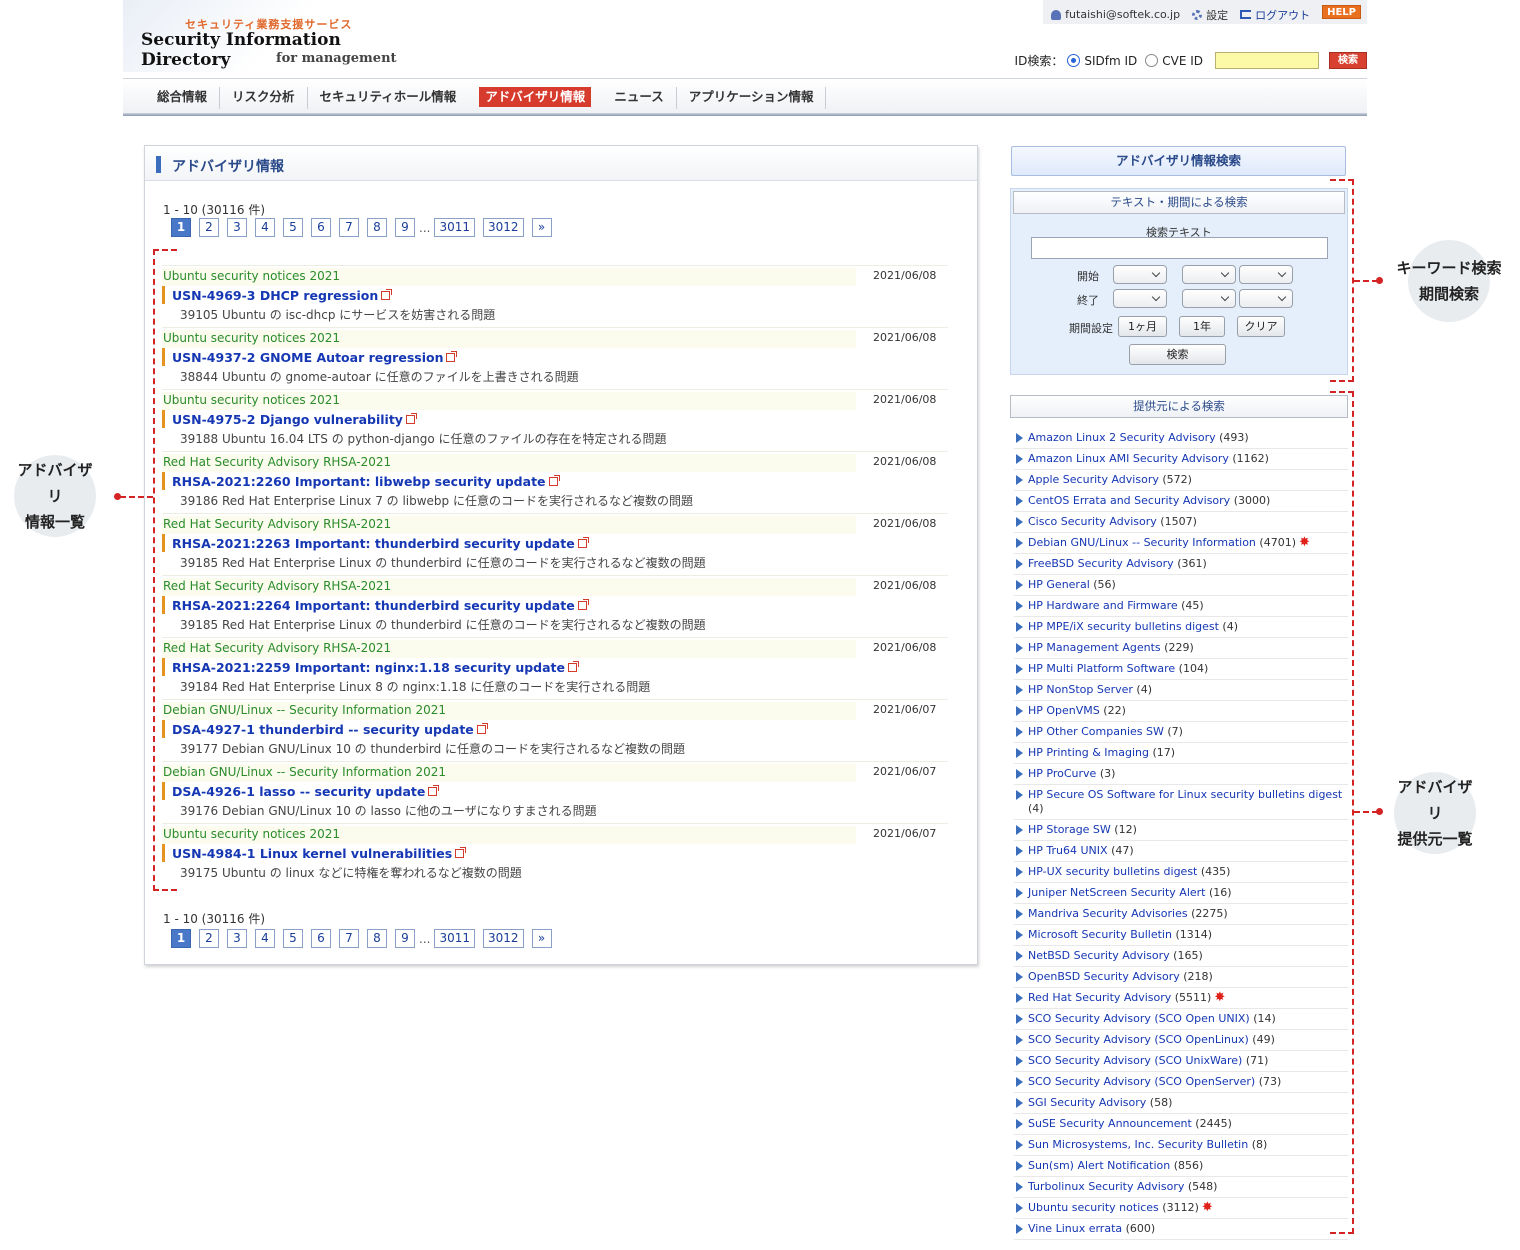 The width and height of the screenshot is (1520, 1250). Describe the element at coordinates (1112, 871) in the screenshot. I see `provider-name-link: HP-UX security bulletins digest` at that location.